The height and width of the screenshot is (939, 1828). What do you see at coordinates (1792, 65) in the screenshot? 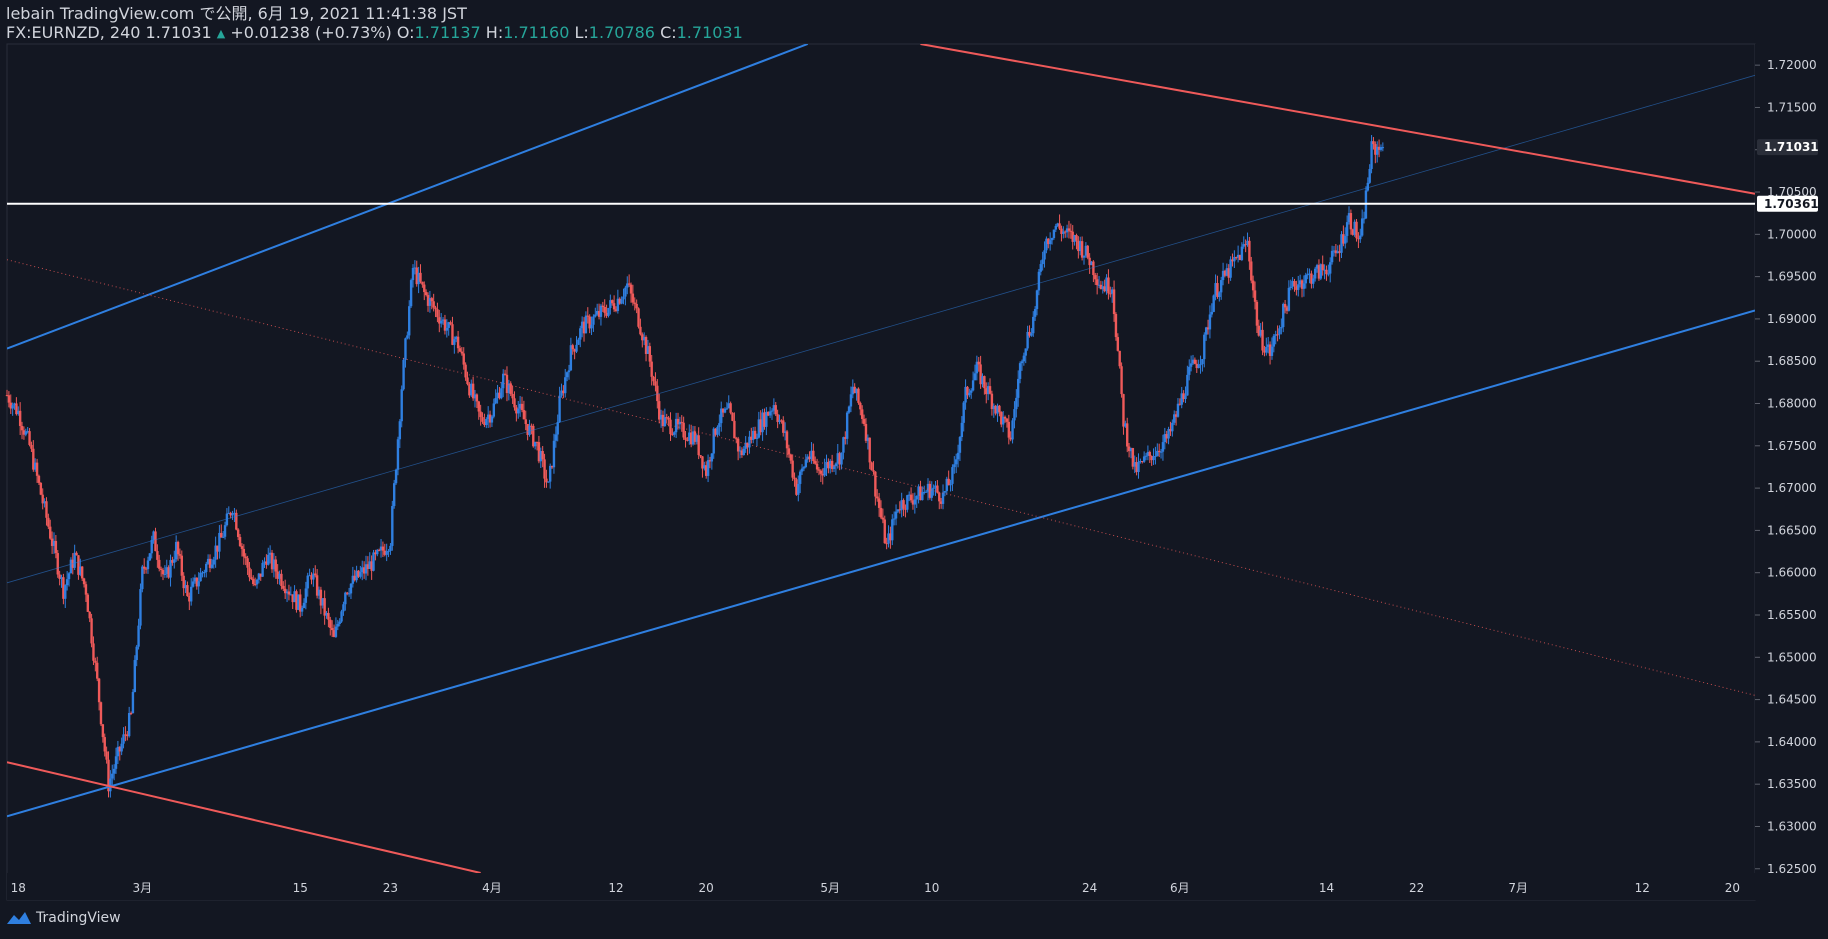
I see `price-tick-label: 1.72000` at bounding box center [1792, 65].